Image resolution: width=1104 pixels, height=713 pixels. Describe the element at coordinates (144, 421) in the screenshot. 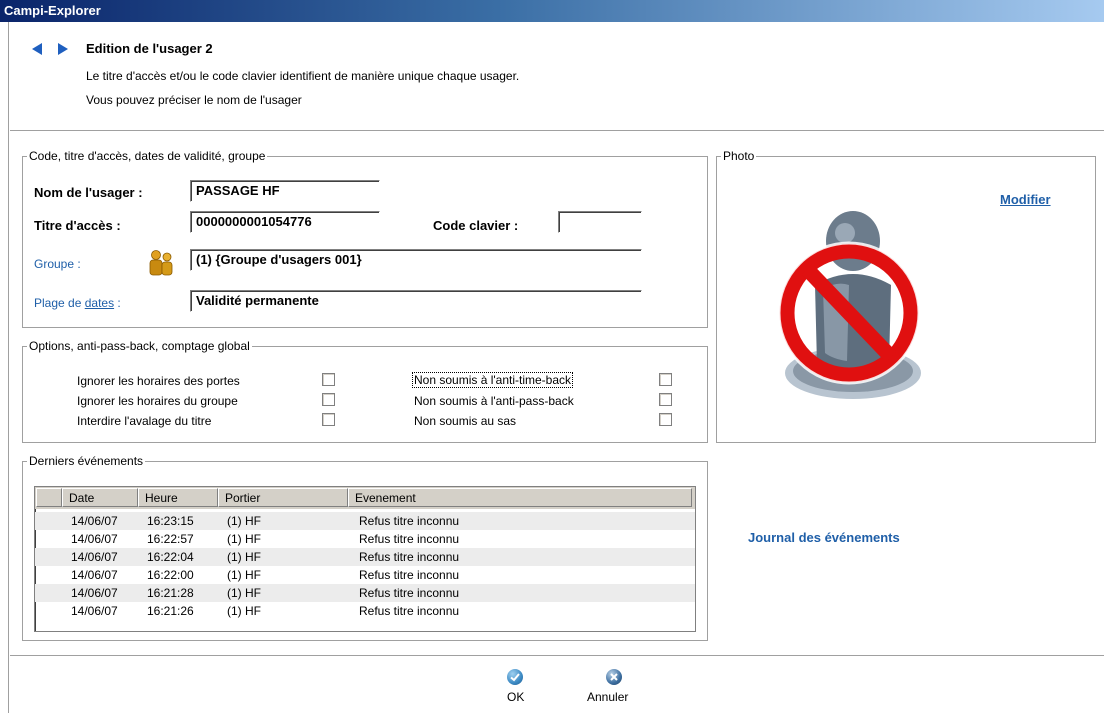

I see `option-label: Interdire l'avalage du titre` at that location.